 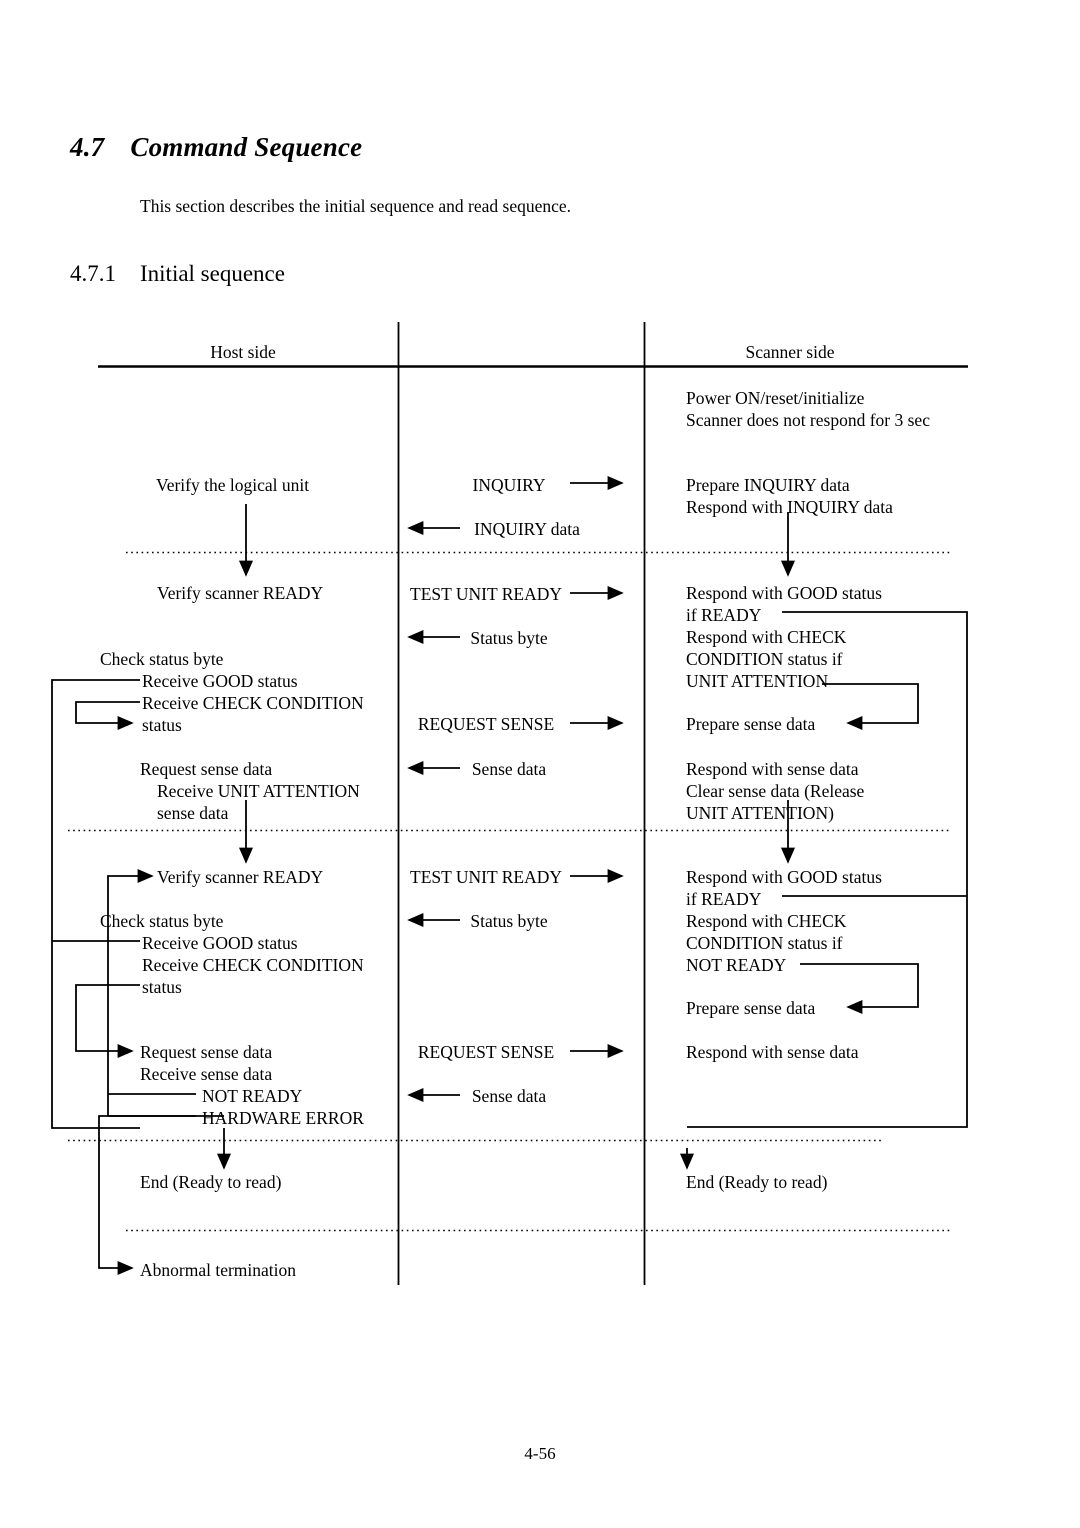 What do you see at coordinates (162, 659) in the screenshot?
I see `host-step-check-status-1: Check status byte` at bounding box center [162, 659].